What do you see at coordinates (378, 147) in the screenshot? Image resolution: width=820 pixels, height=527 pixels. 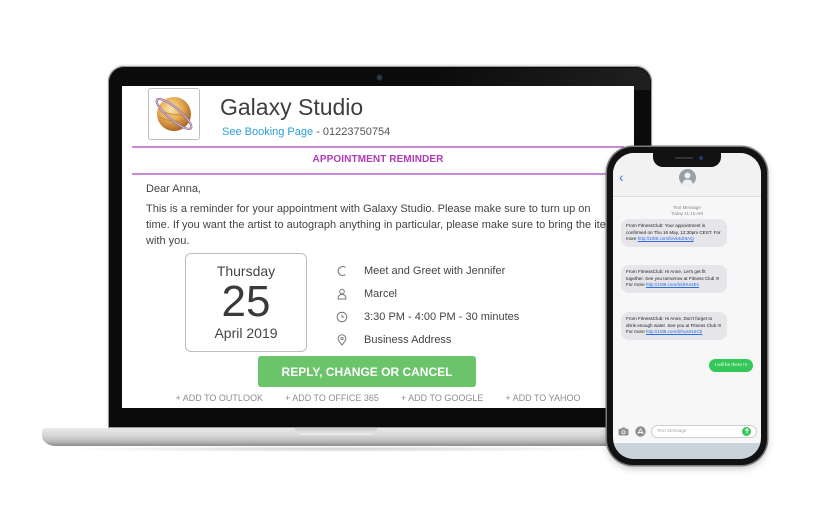 I see `divider-top` at bounding box center [378, 147].